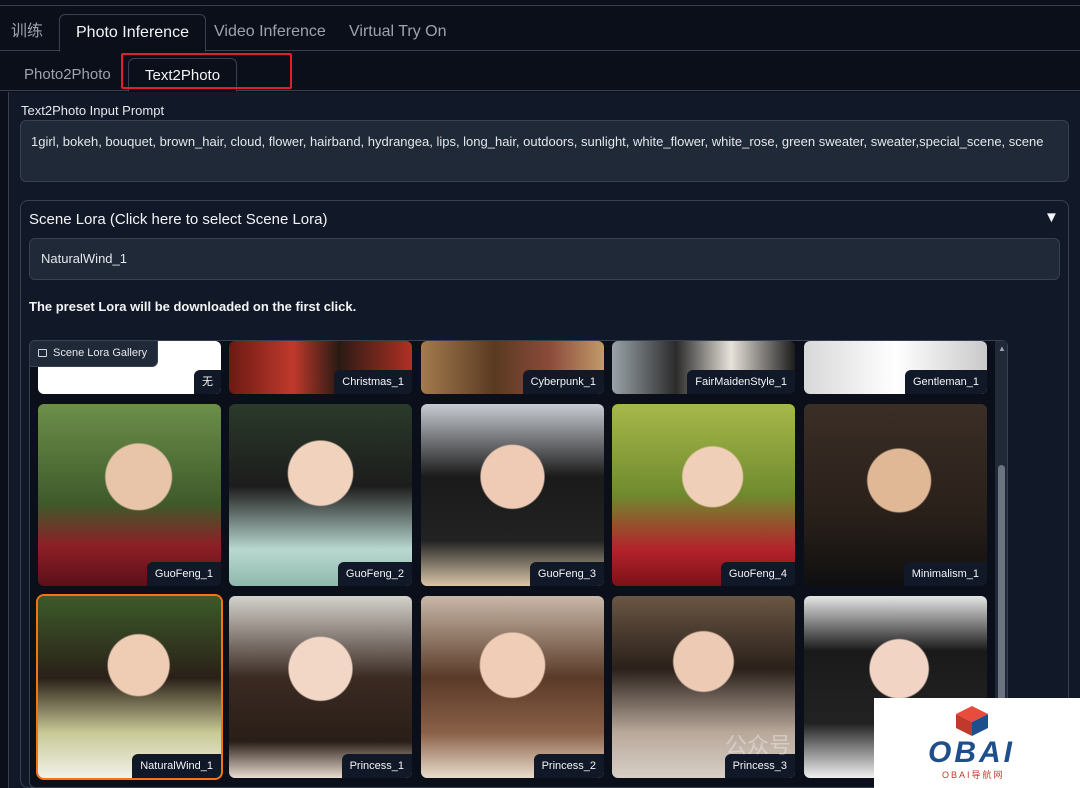  What do you see at coordinates (971, 752) in the screenshot?
I see `obai-logo-text: OBAI` at bounding box center [971, 752].